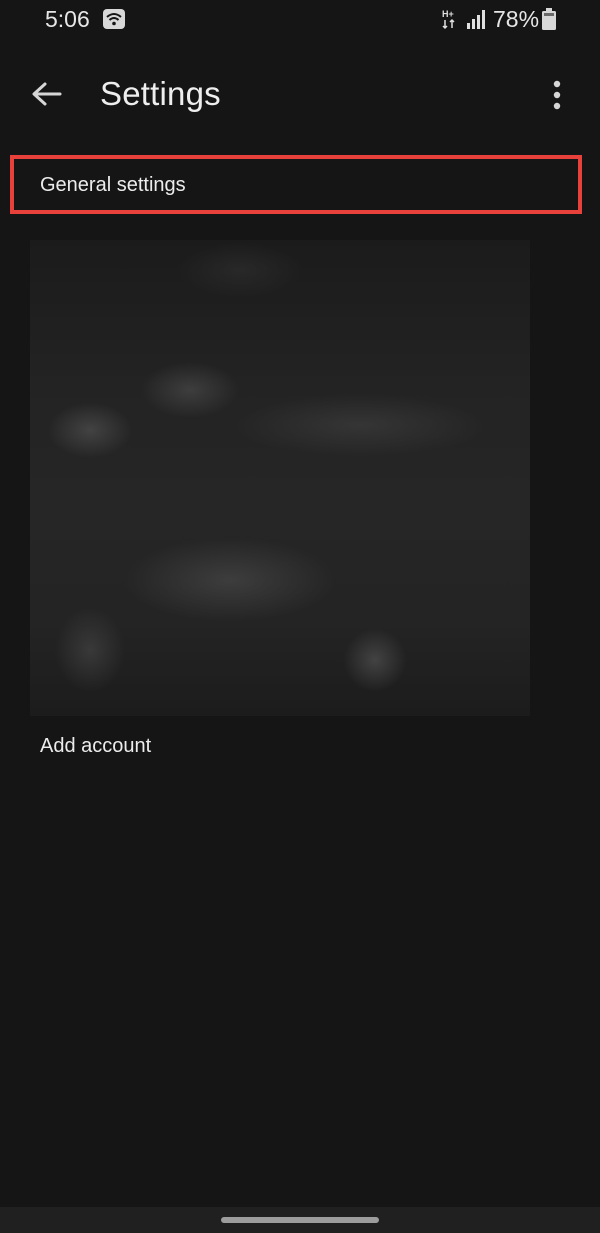  Describe the element at coordinates (516, 19) in the screenshot. I see `battery-percent: 78%` at that location.